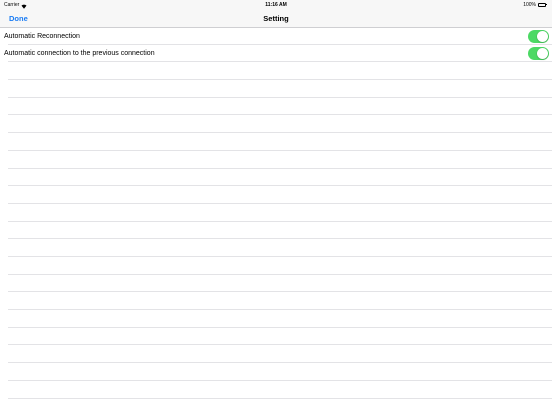 This screenshot has width=552, height=414. I want to click on navigation-bar: Done Setting, so click(276, 19).